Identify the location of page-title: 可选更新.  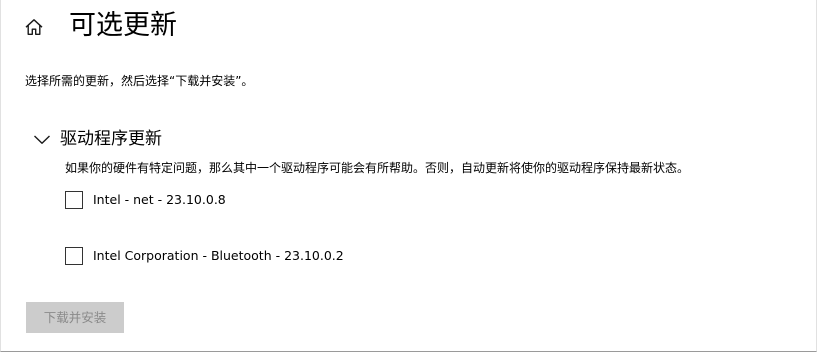
(123, 25).